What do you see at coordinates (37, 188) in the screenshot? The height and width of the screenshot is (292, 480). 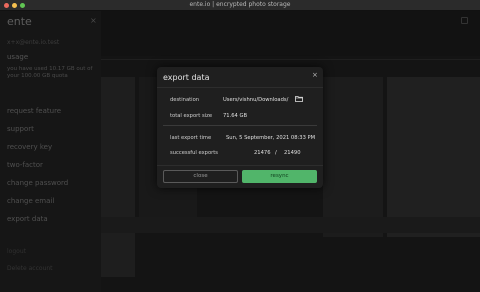 I see `sidebar-item-change-password: change password` at bounding box center [37, 188].